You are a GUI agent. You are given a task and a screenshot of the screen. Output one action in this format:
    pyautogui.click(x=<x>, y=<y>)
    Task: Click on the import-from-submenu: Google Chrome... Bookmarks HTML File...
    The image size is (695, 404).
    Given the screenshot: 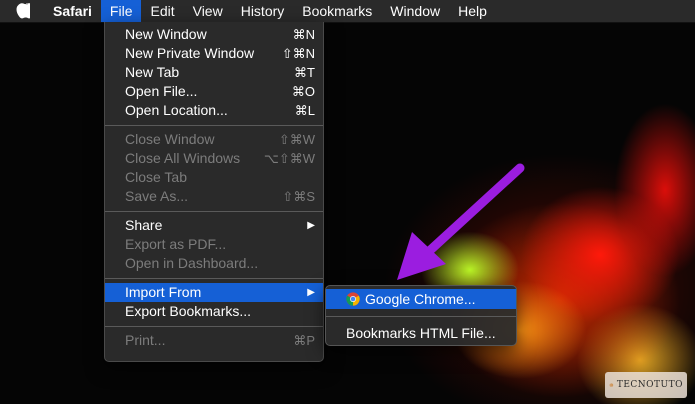 What is the action you would take?
    pyautogui.click(x=421, y=315)
    